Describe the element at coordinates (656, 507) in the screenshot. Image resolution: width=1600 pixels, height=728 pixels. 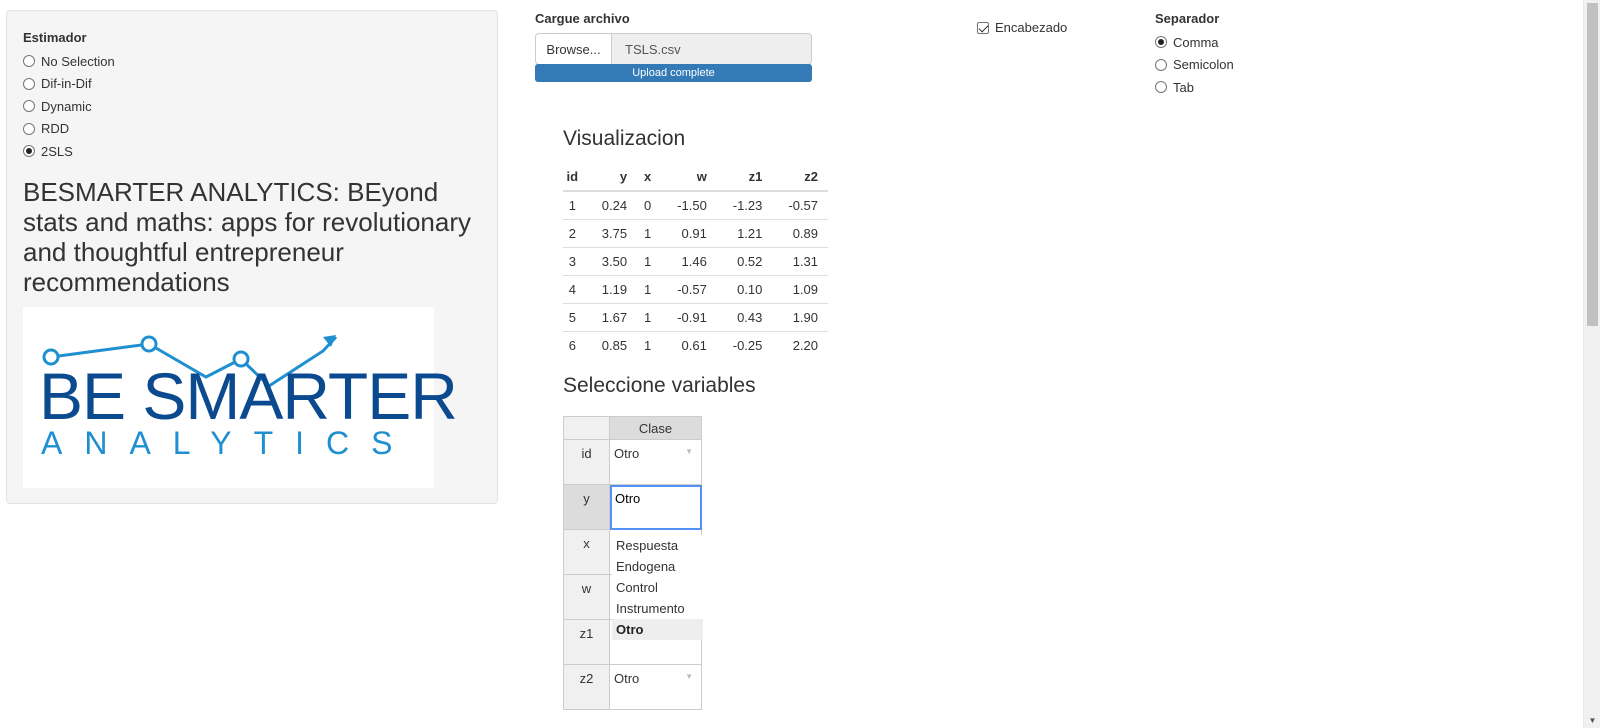
I see `class-cell: Otro` at that location.